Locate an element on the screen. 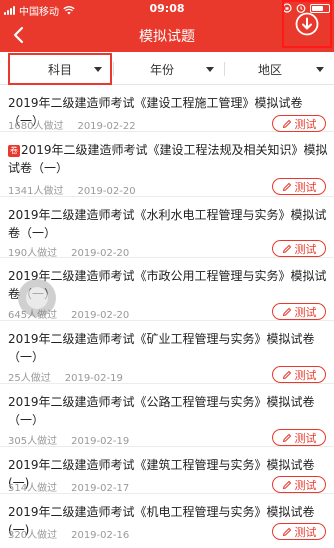  taken-count: 305人做过 is located at coordinates (33, 441).